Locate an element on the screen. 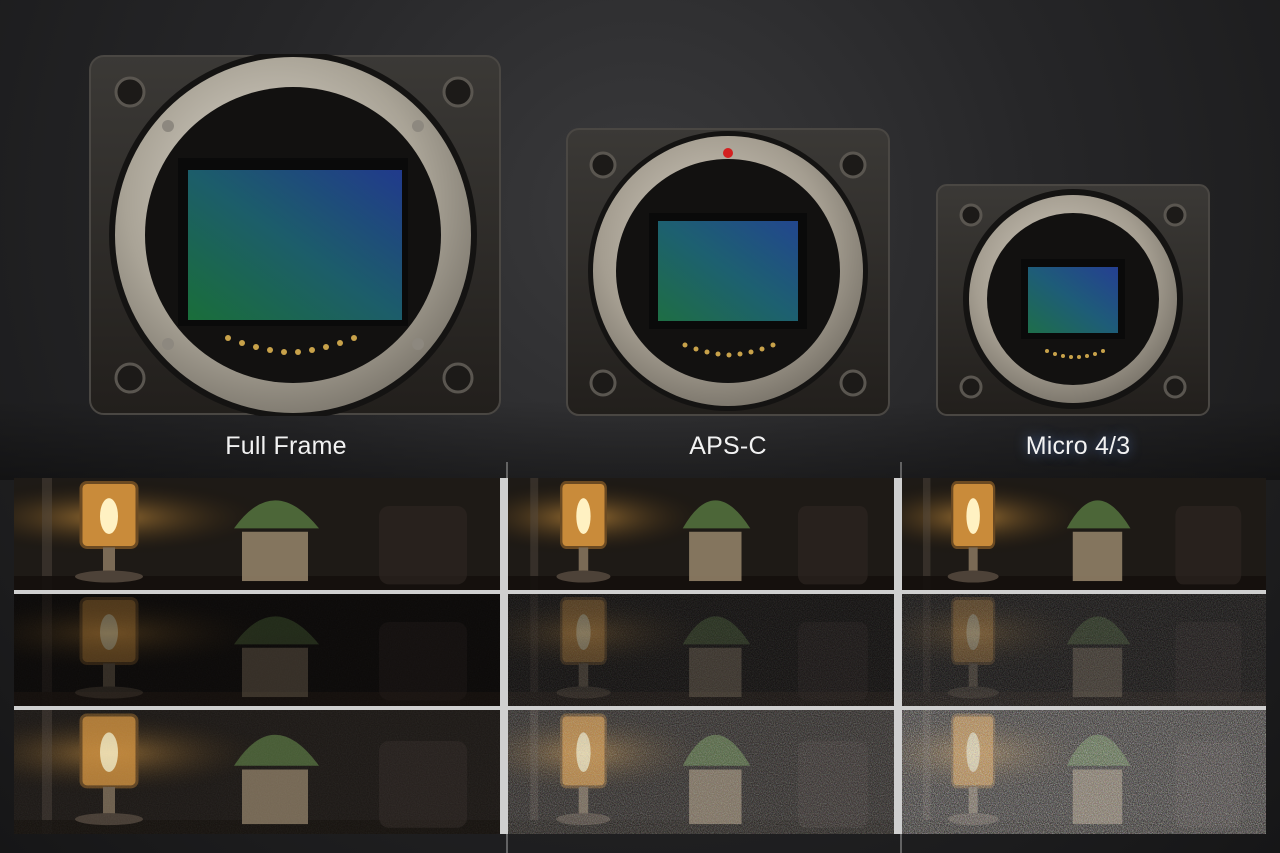  label-full-frame: Full Frame is located at coordinates (286, 446).